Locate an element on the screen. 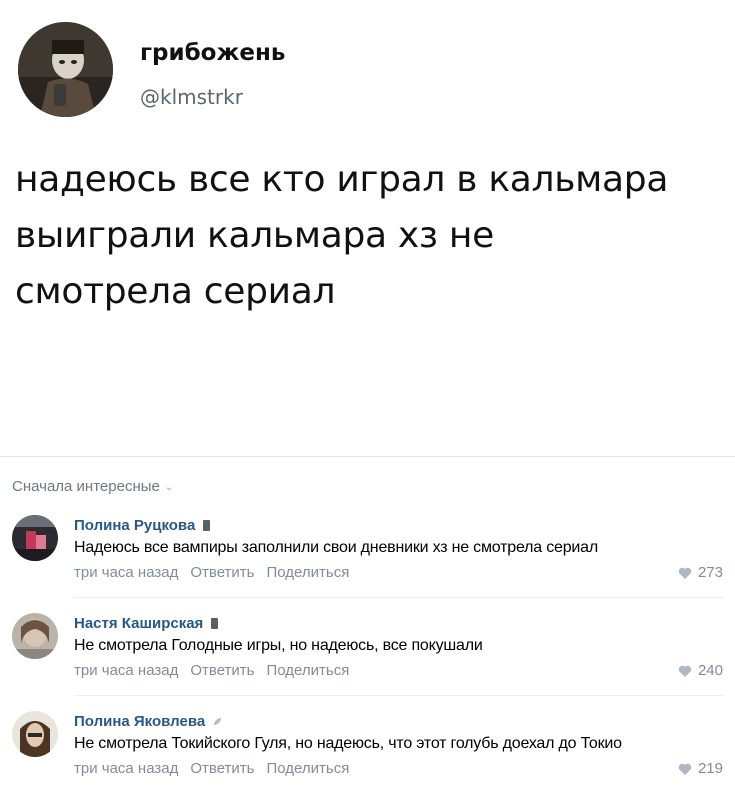 The width and height of the screenshot is (735, 801). tweet-author-name: грибожень is located at coordinates (212, 53).